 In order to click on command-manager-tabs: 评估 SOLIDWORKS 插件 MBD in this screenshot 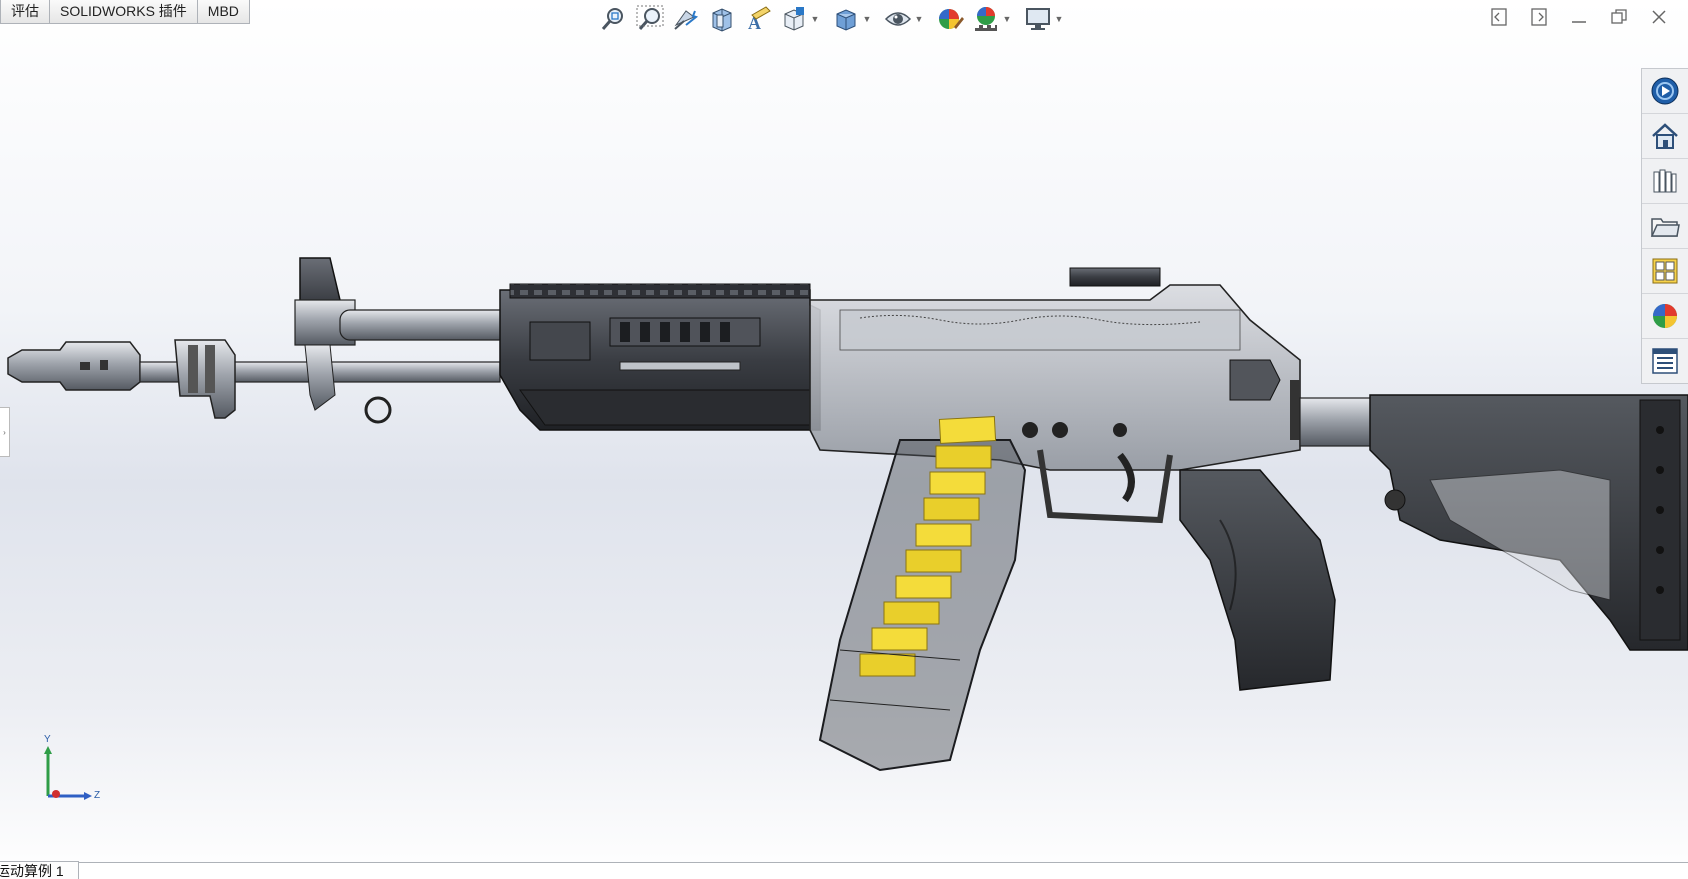, I will do `click(125, 12)`.